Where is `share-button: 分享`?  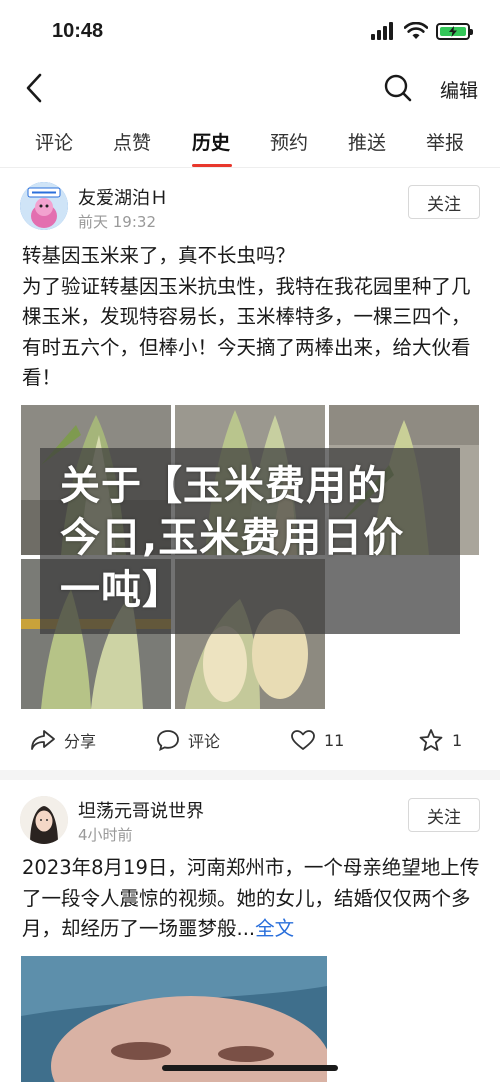
share-button: 分享 is located at coordinates (63, 740).